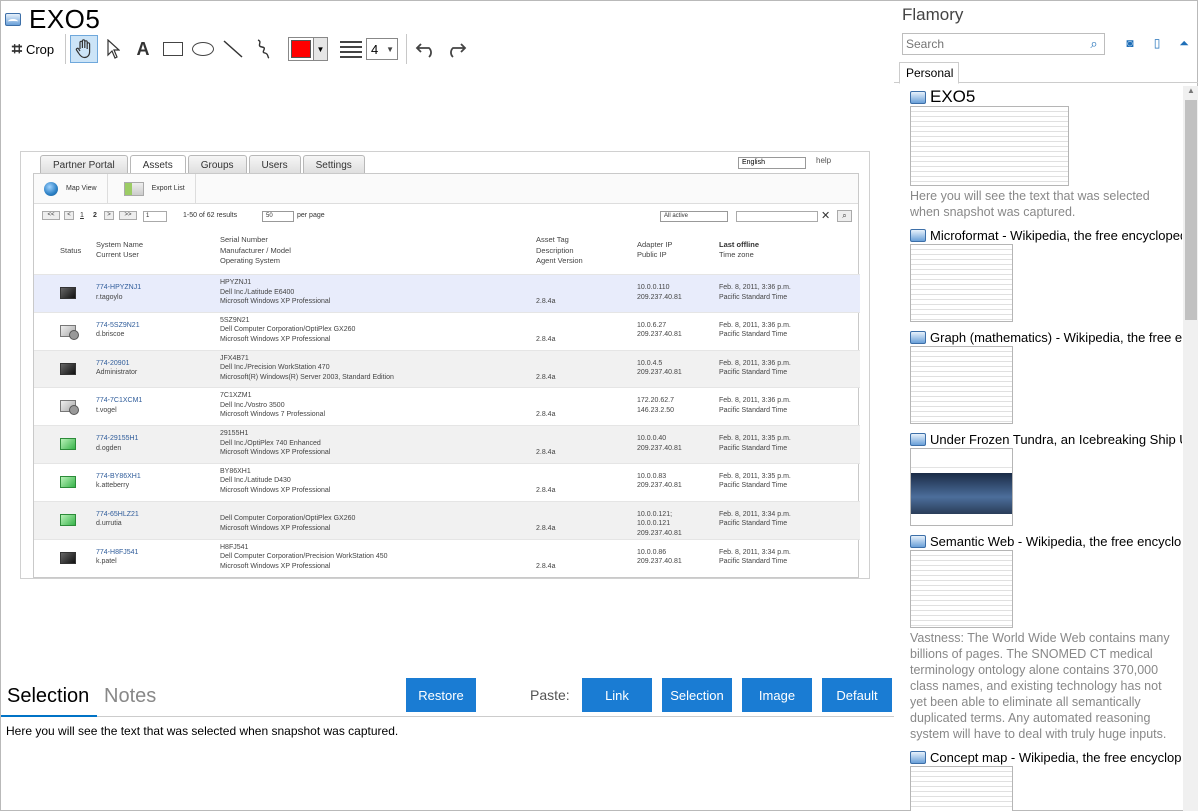 The width and height of the screenshot is (1198, 811). I want to click on title-row: EXO5, so click(52, 19).